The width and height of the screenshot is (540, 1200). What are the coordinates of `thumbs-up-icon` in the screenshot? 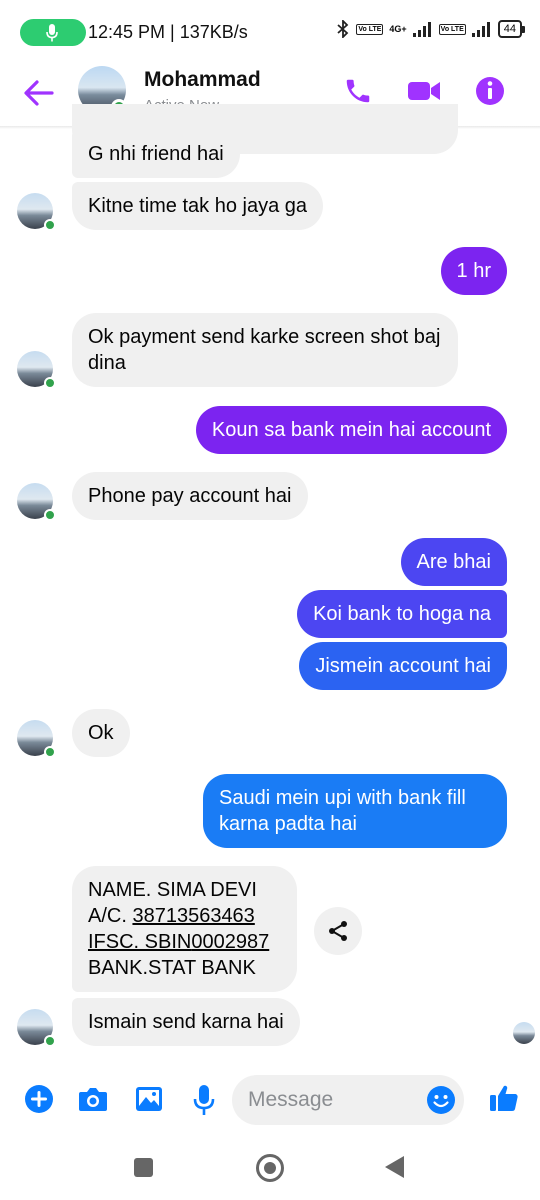 It's located at (504, 1098).